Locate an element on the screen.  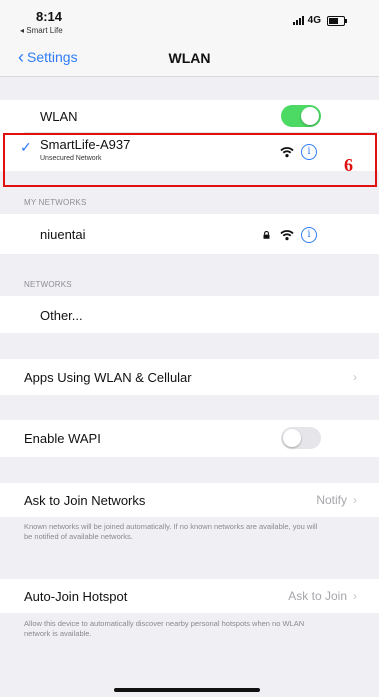
wlan-toggle is located at coordinates (301, 116).